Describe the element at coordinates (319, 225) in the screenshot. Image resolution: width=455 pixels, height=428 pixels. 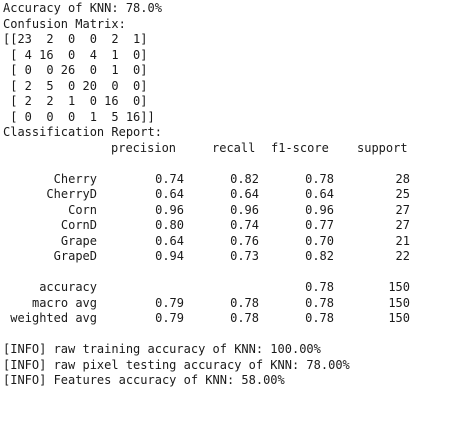
I see `f1-score-value: 0.77` at that location.